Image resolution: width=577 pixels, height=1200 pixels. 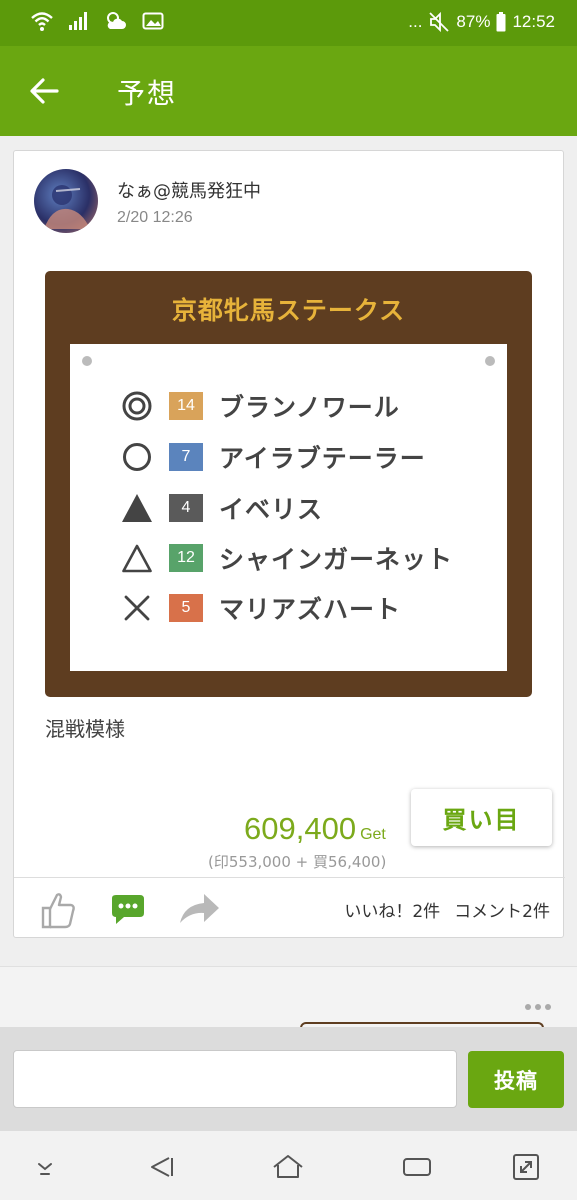 I want to click on app-bar: 予想, so click(x=288, y=91).